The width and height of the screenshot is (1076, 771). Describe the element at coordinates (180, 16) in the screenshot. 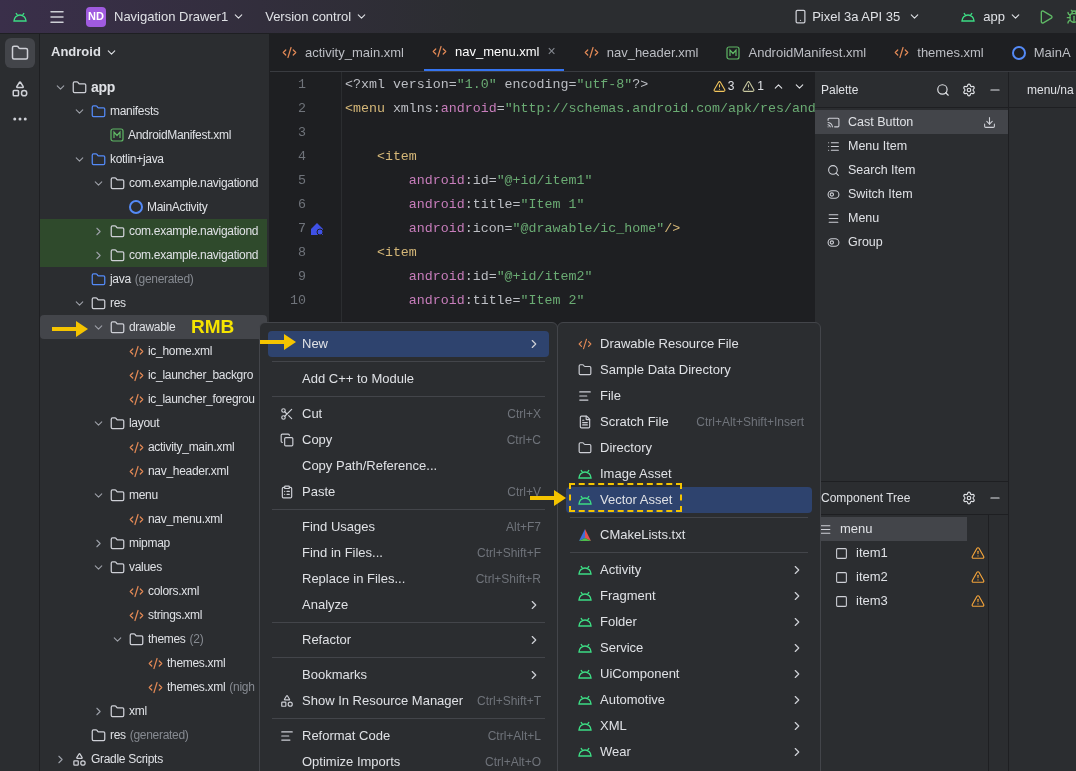

I see `project-dropdown: Navigation Drawer1` at that location.